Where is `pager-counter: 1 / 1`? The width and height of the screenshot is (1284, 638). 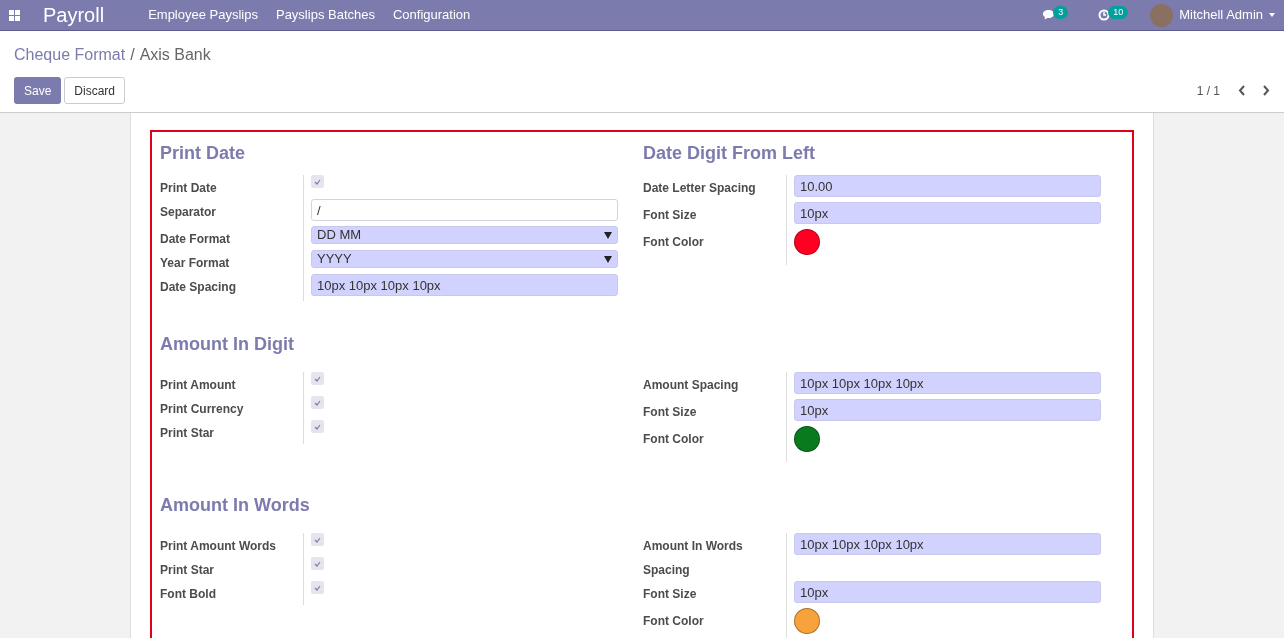
pager-counter: 1 / 1 is located at coordinates (1208, 91).